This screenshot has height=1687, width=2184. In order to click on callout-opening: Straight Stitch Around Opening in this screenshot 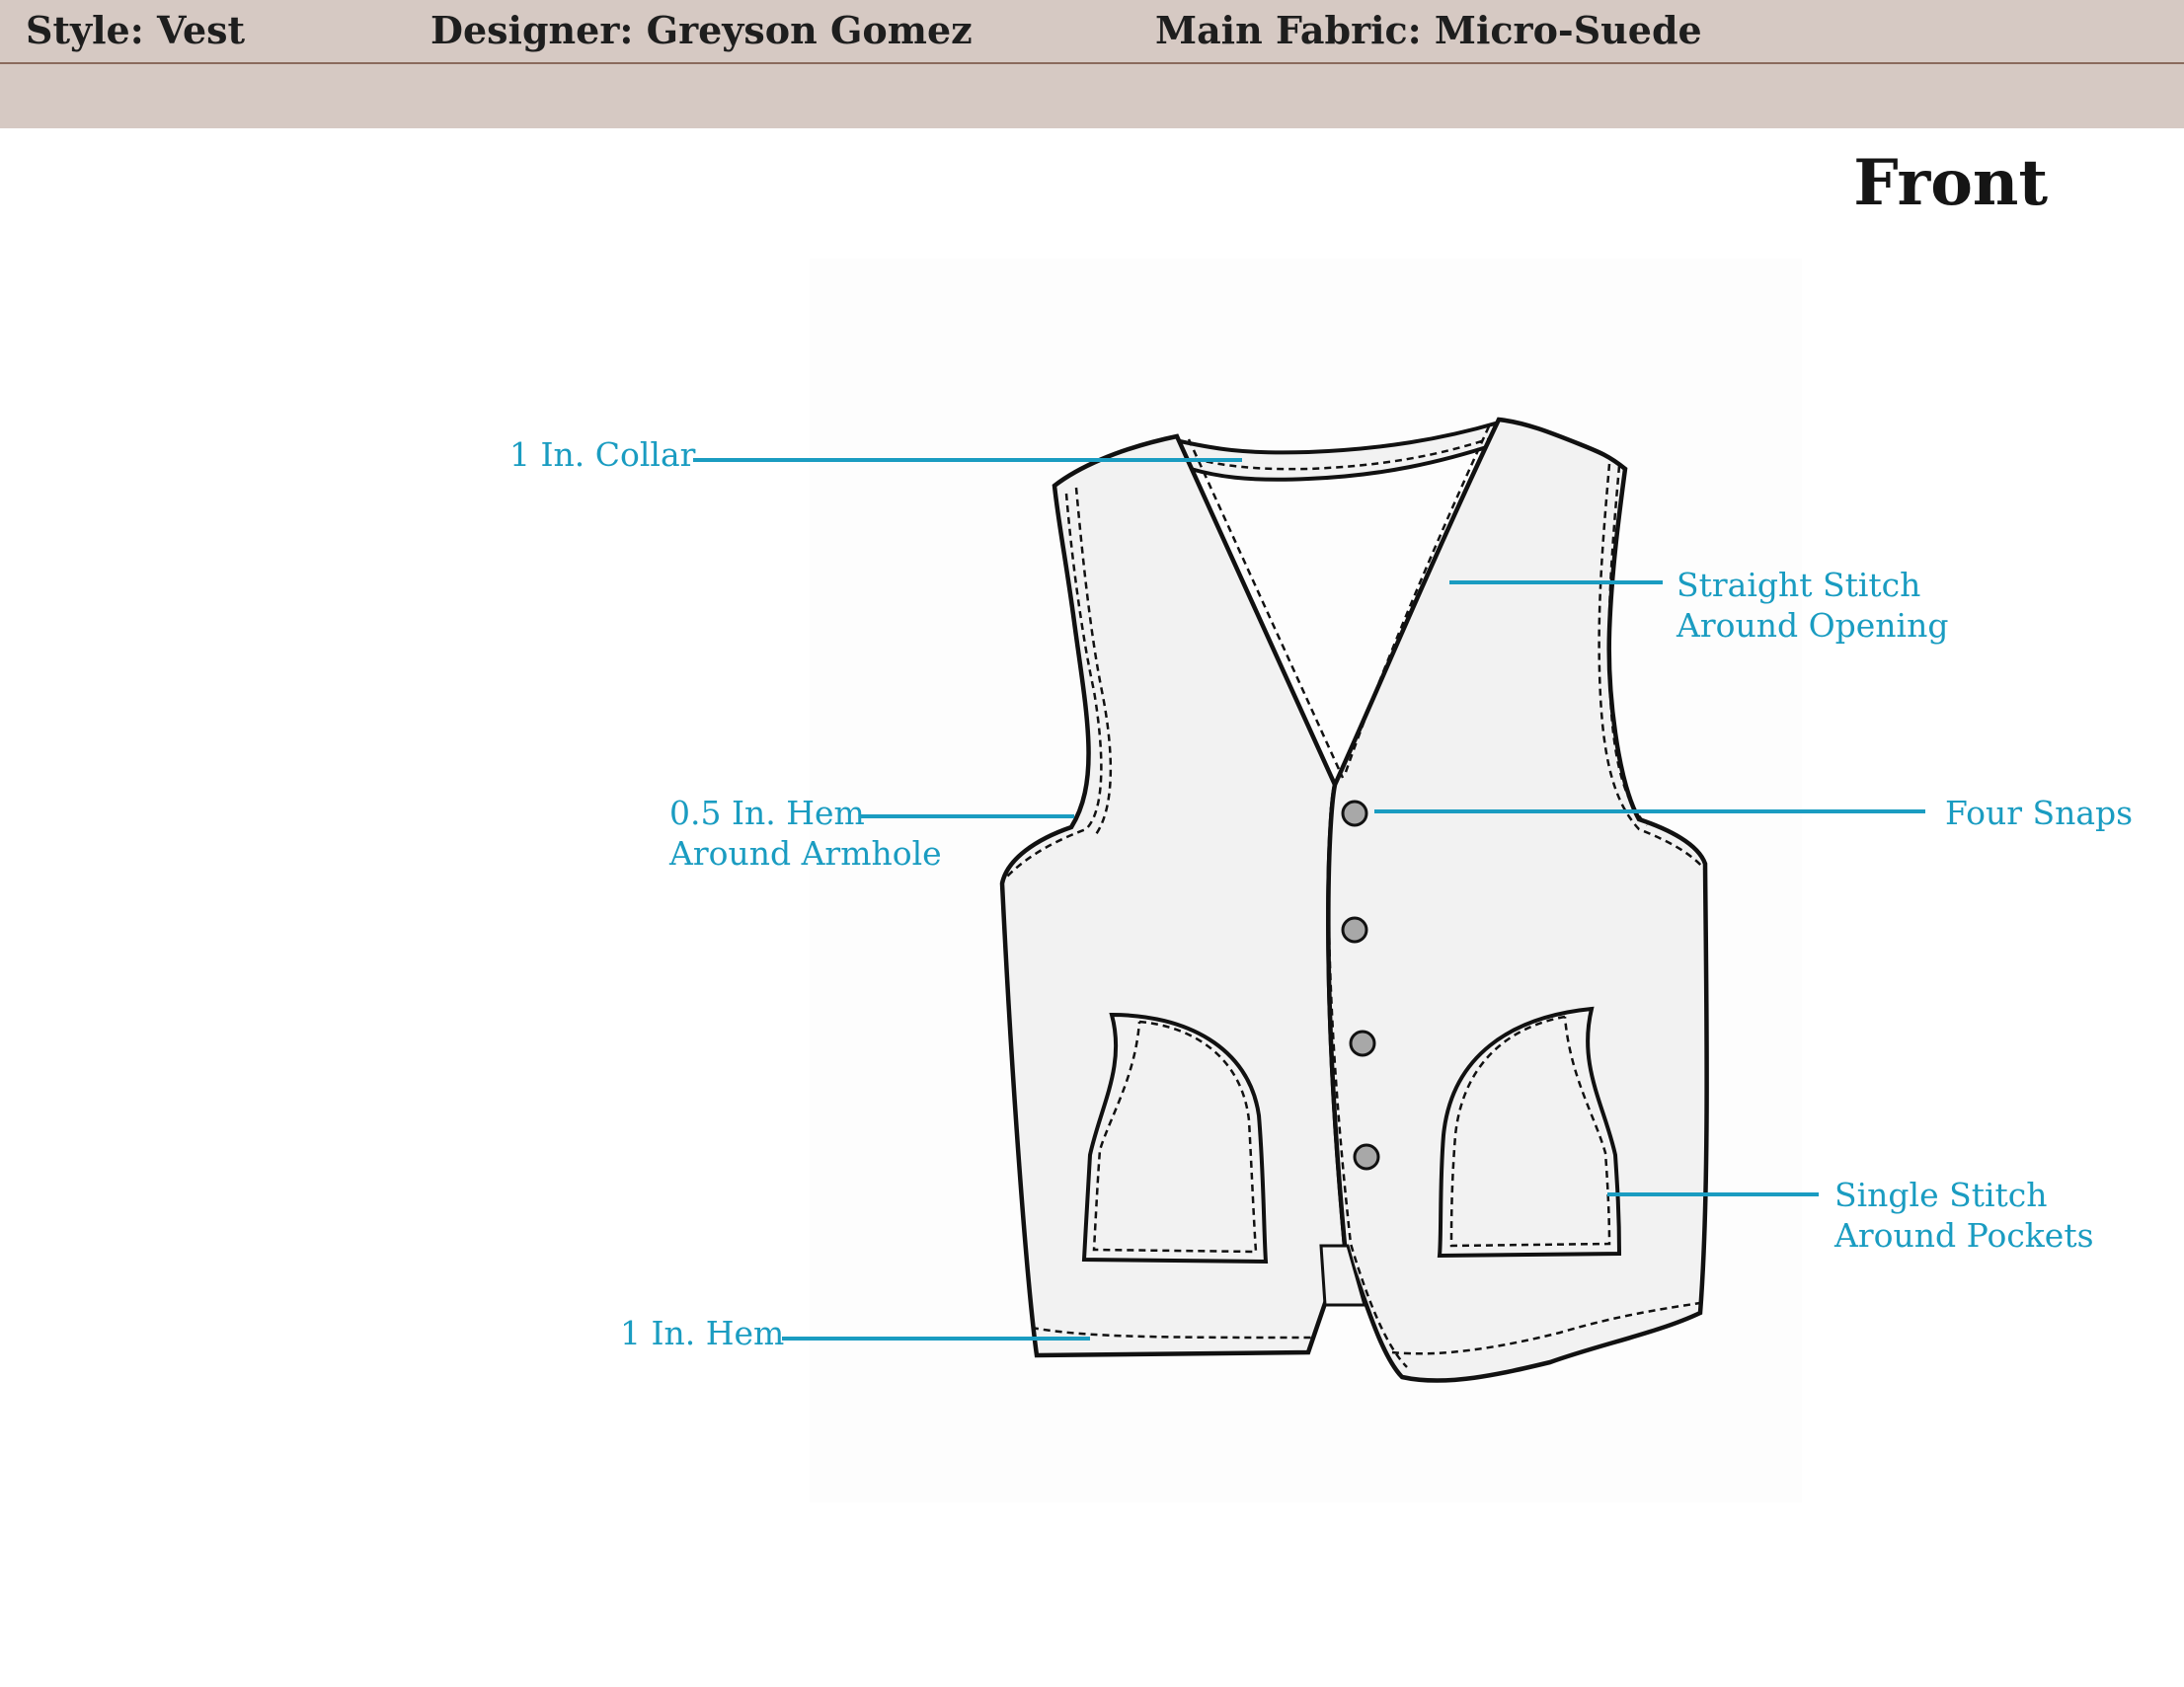, I will do `click(1813, 605)`.